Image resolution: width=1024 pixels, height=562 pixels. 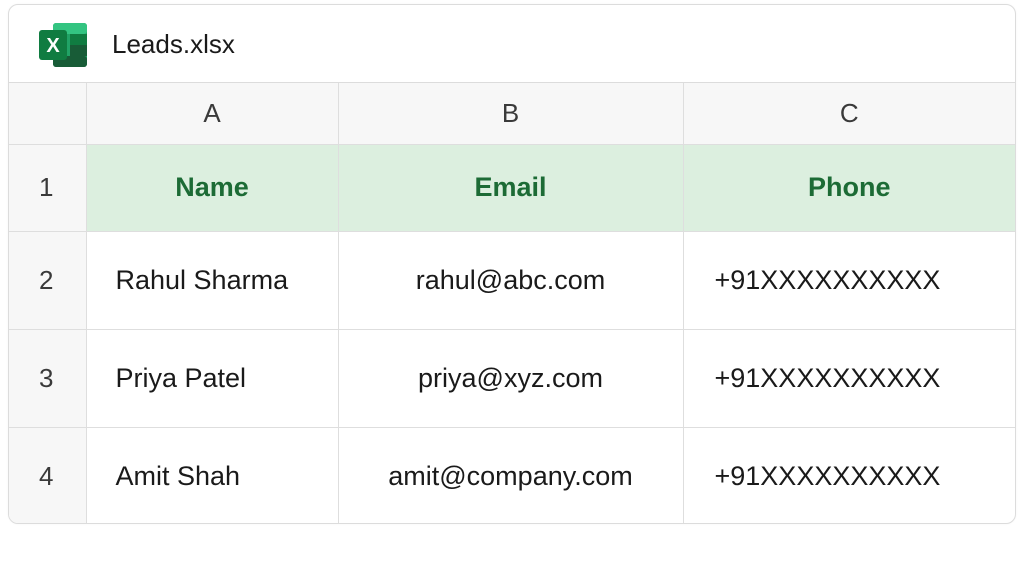 I want to click on cell-a4-name: Amit Shah, so click(x=212, y=474).